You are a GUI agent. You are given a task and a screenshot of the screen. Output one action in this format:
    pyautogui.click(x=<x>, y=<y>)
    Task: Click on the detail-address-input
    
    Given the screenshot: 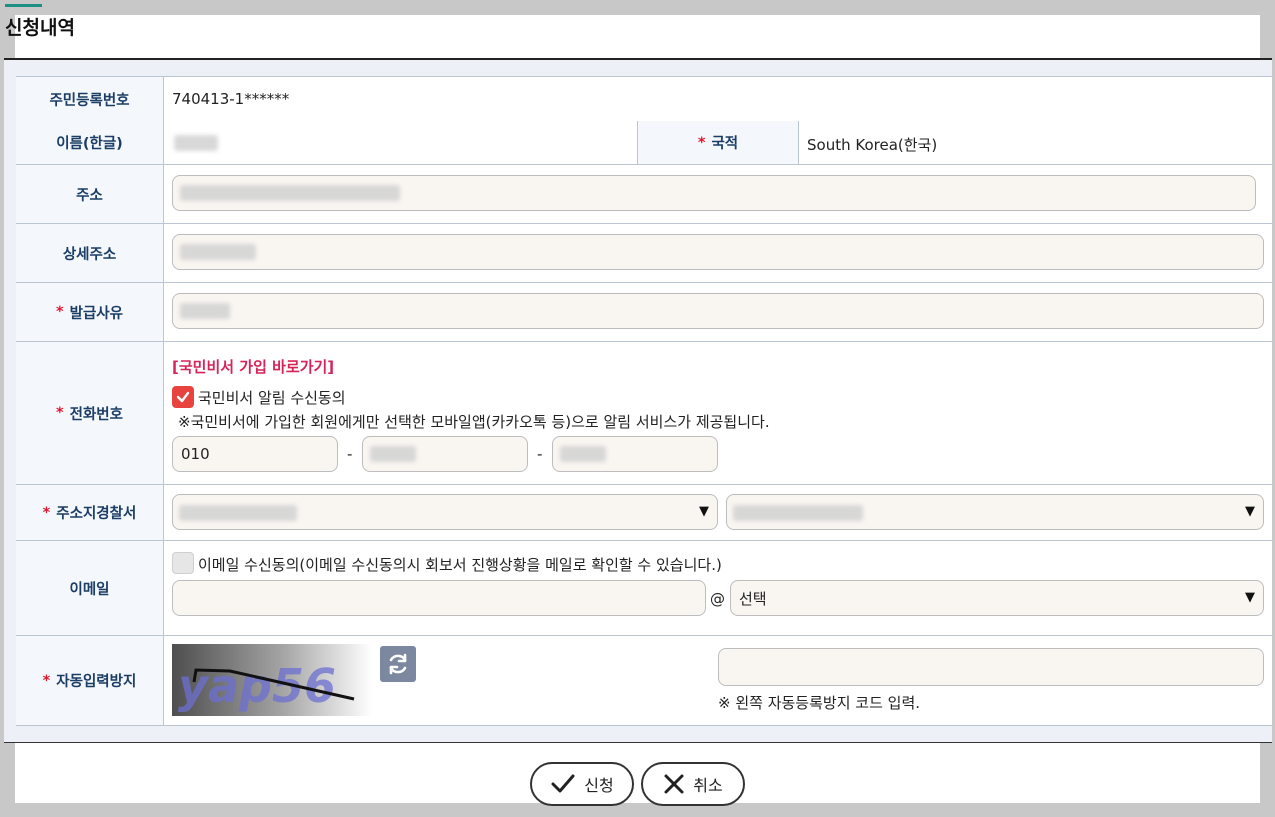 What is the action you would take?
    pyautogui.click(x=718, y=252)
    